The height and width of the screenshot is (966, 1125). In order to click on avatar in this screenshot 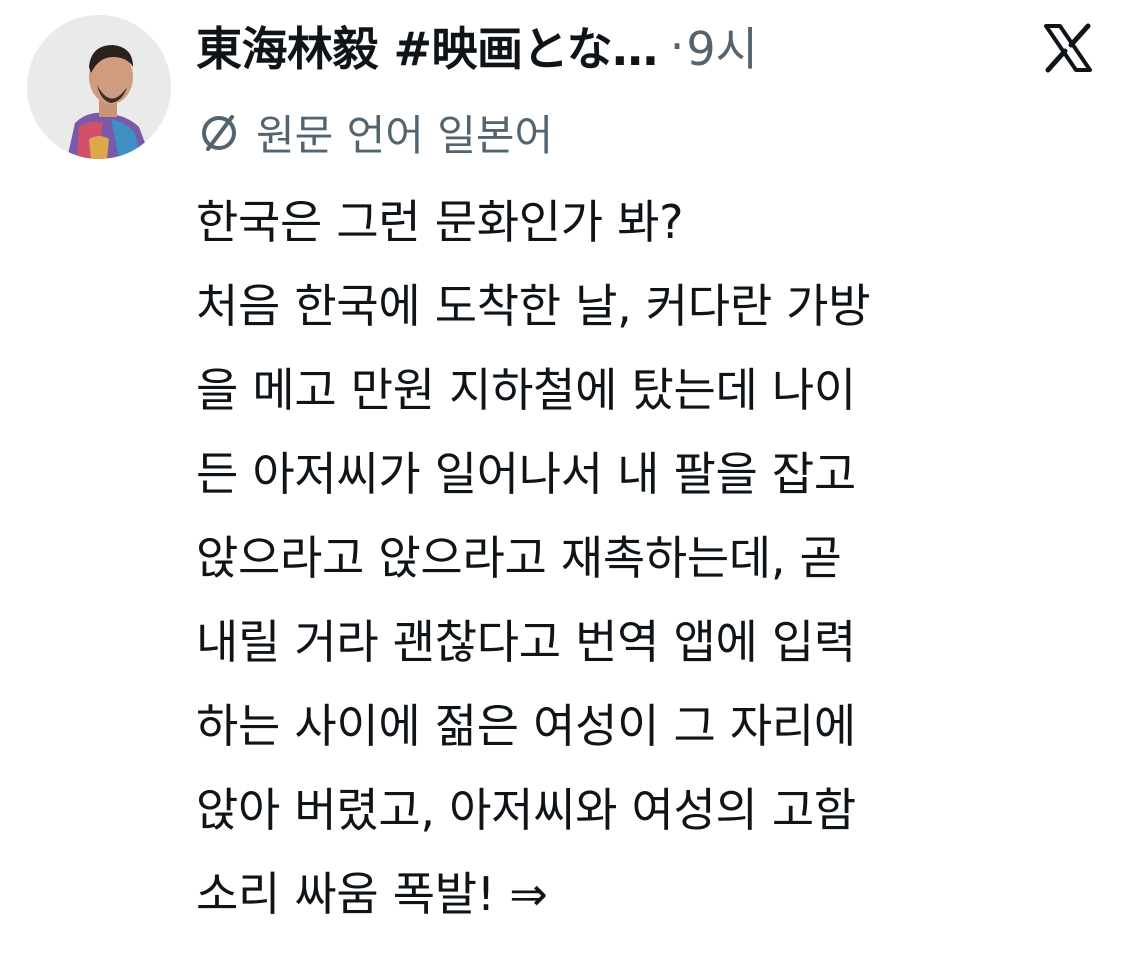, I will do `click(99, 87)`.